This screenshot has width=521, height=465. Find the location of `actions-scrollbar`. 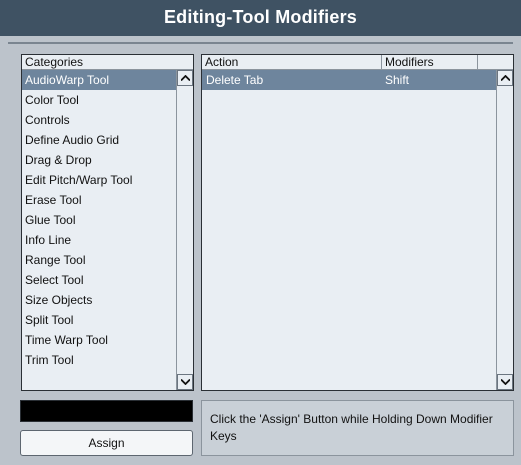

actions-scrollbar is located at coordinates (504, 230).